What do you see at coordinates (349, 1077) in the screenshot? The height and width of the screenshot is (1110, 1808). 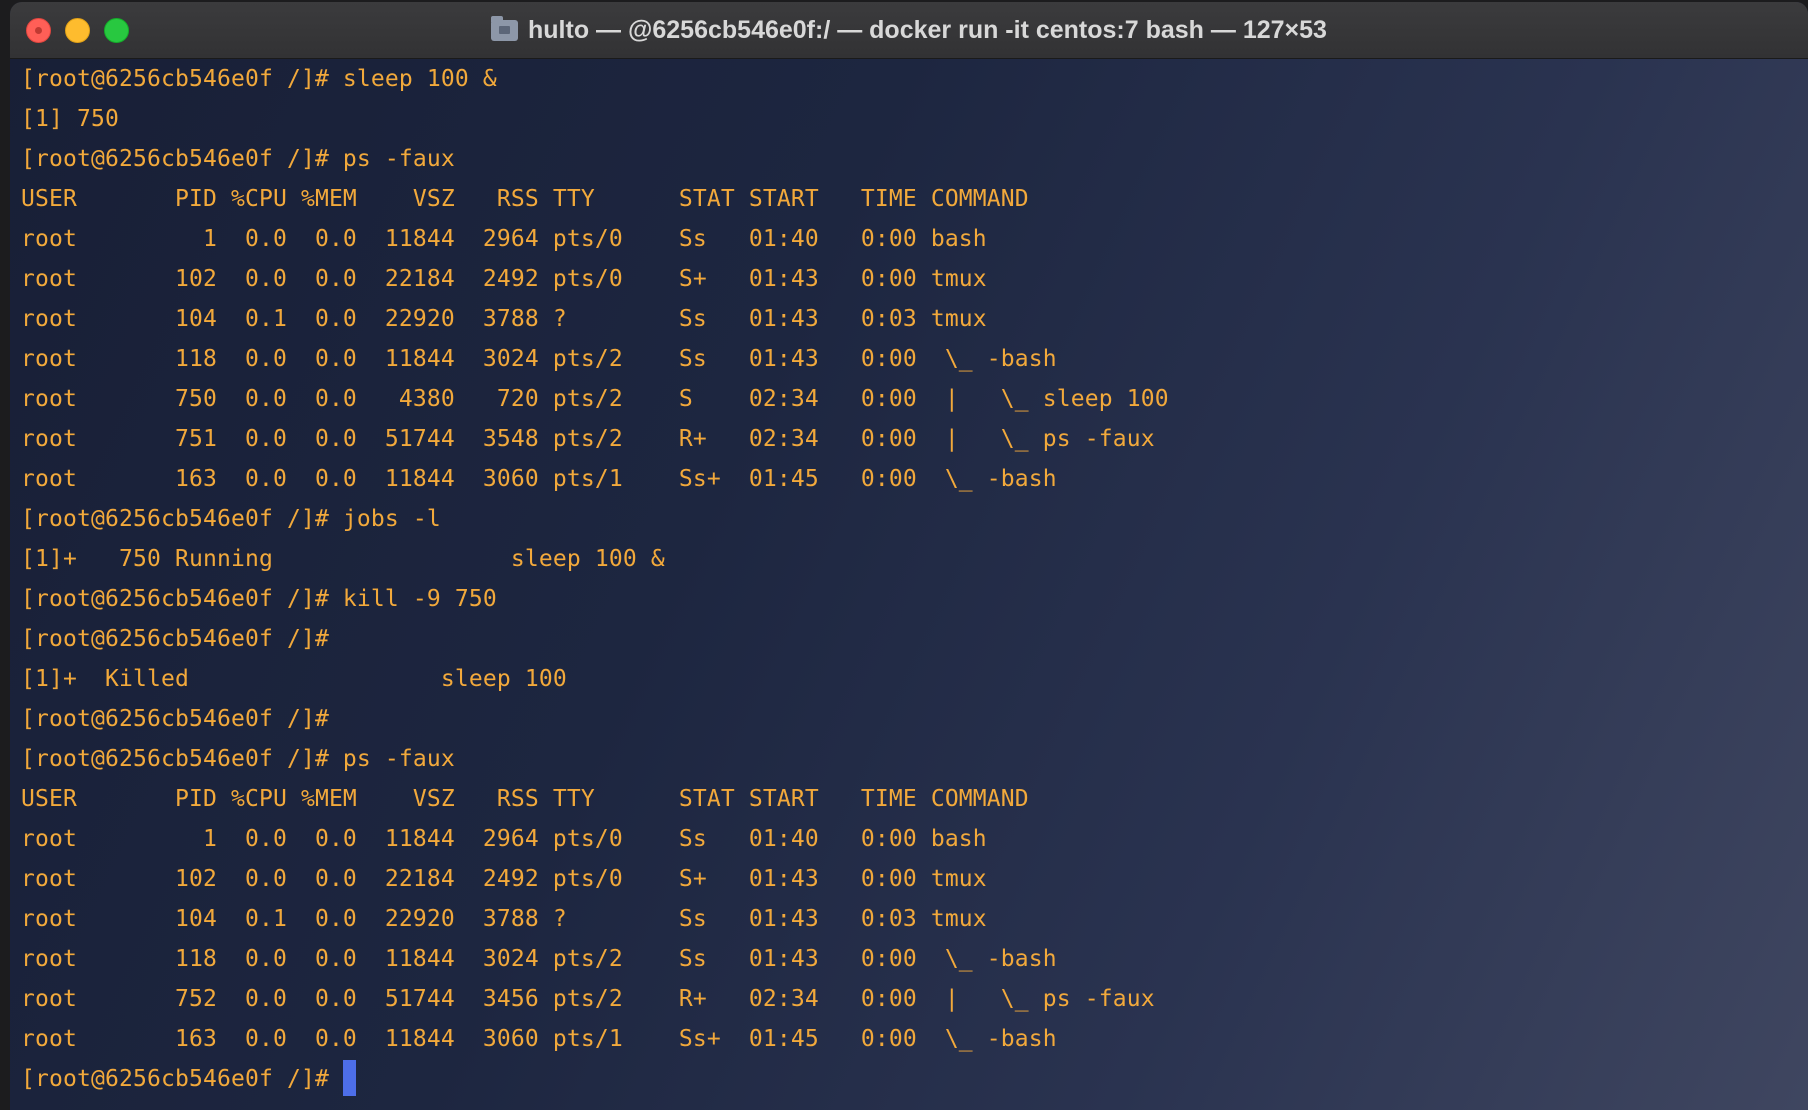 I see `text-cursor` at bounding box center [349, 1077].